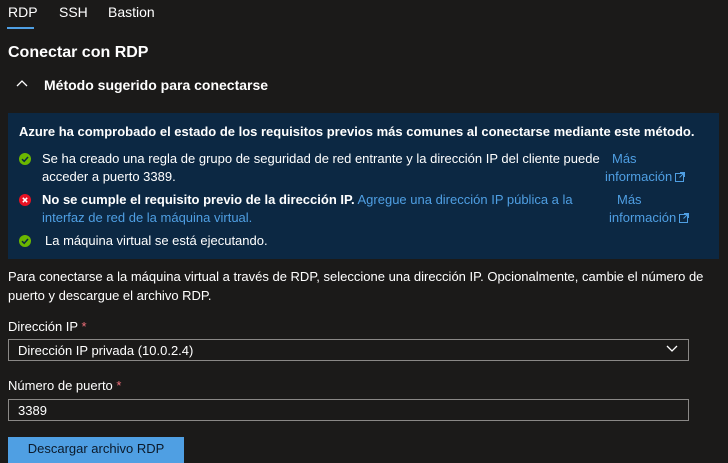 This screenshot has height=463, width=728. What do you see at coordinates (25, 200) in the screenshot?
I see `error-x-icon` at bounding box center [25, 200].